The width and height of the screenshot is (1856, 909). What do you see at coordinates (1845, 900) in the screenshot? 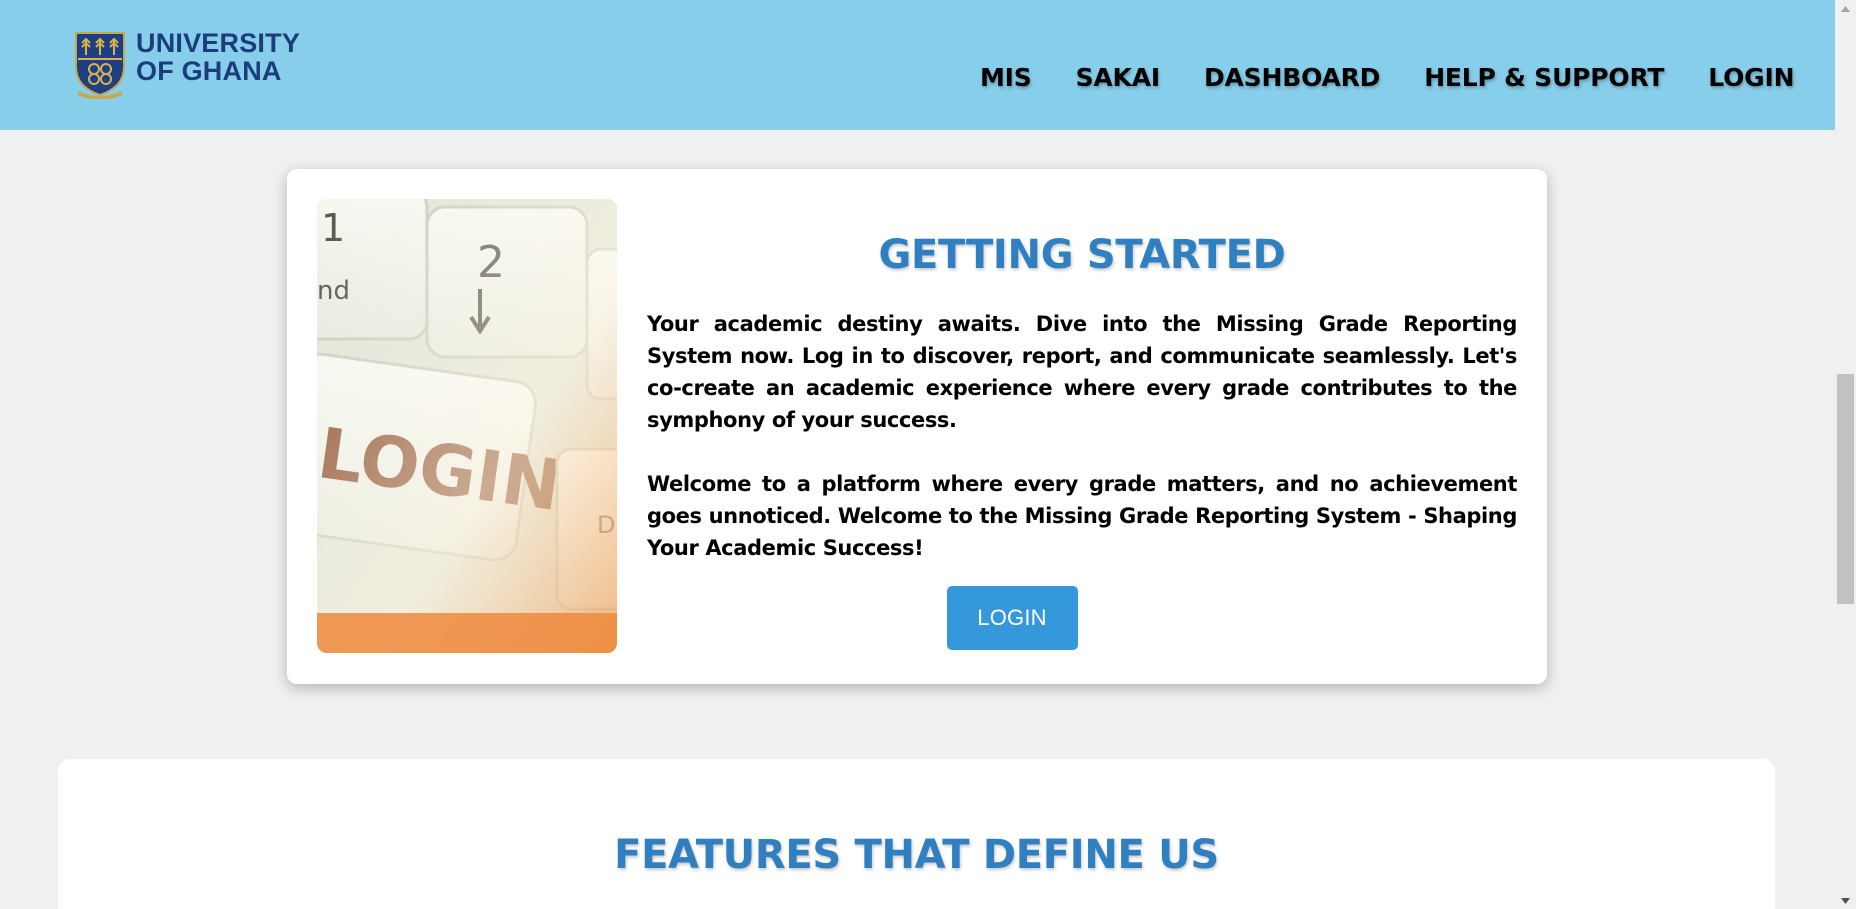
I see `scroll-down-arrow-icon` at bounding box center [1845, 900].